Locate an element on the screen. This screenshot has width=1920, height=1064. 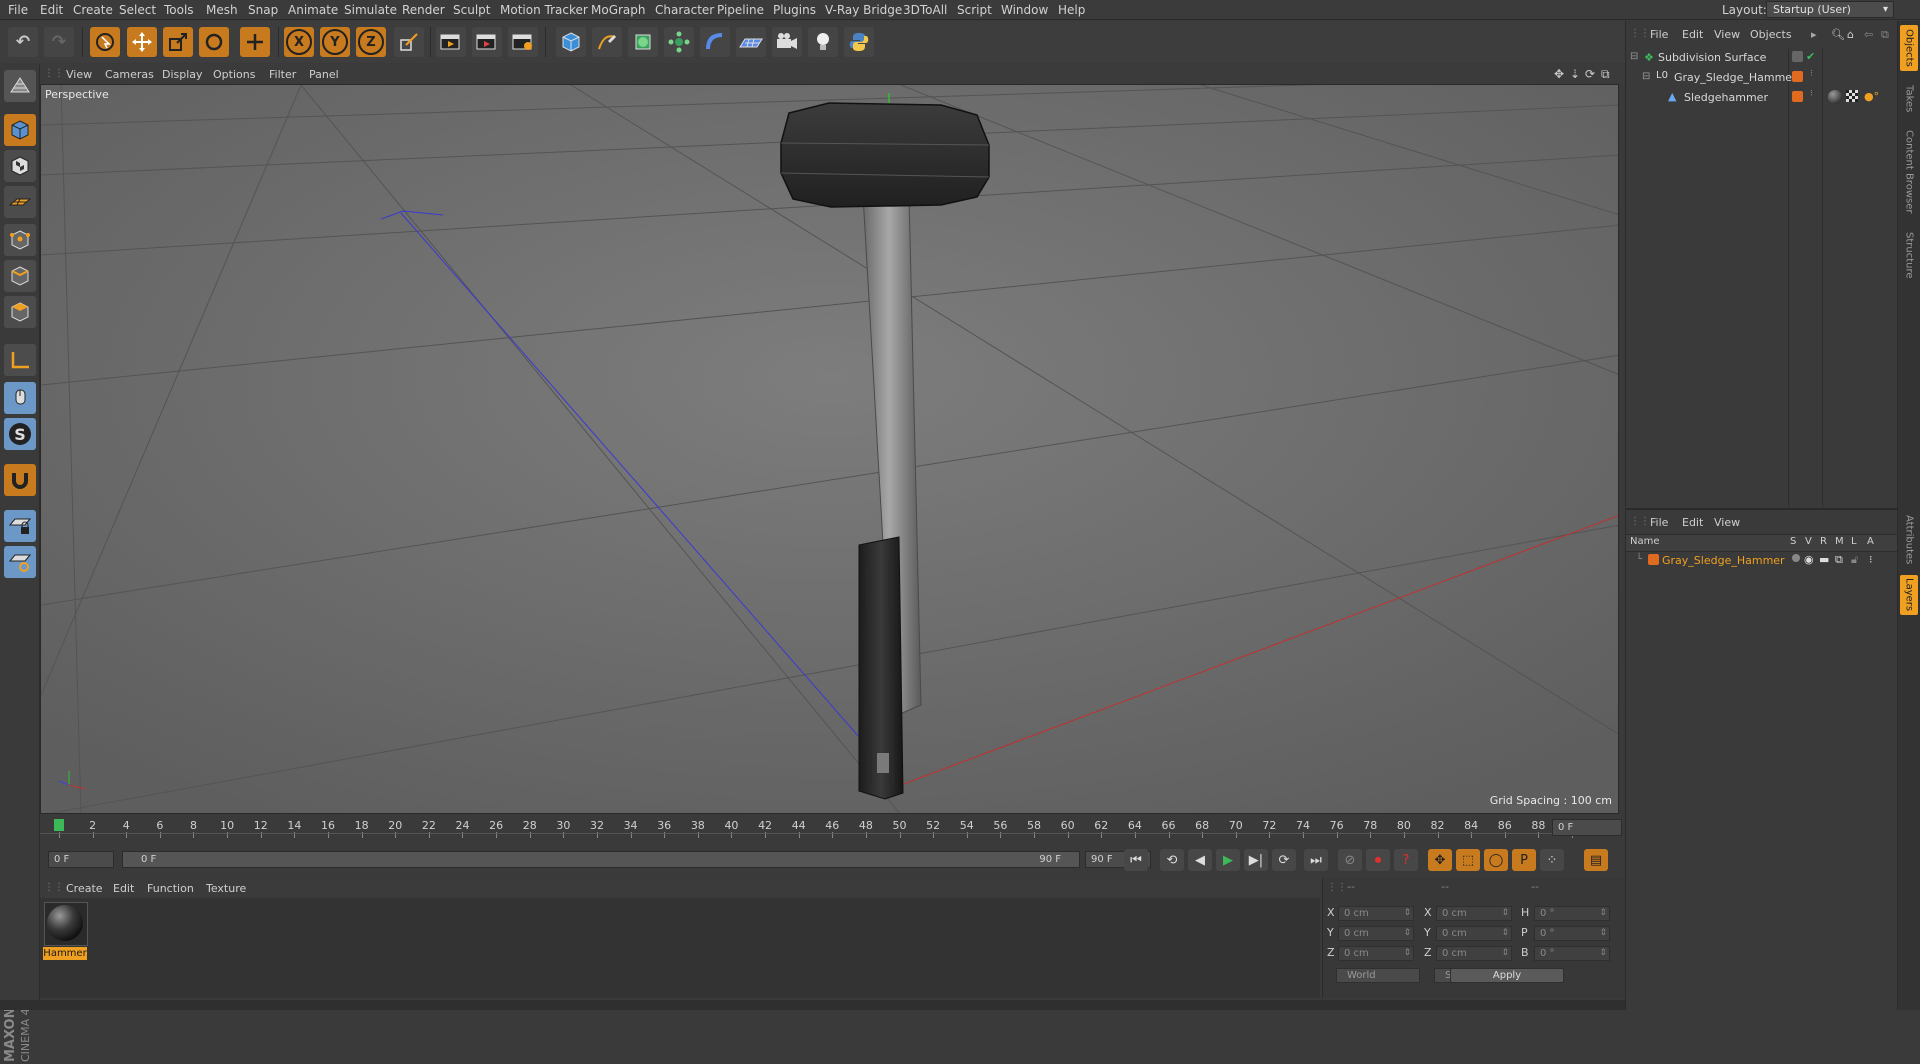
deformer-icon is located at coordinates (715, 42).